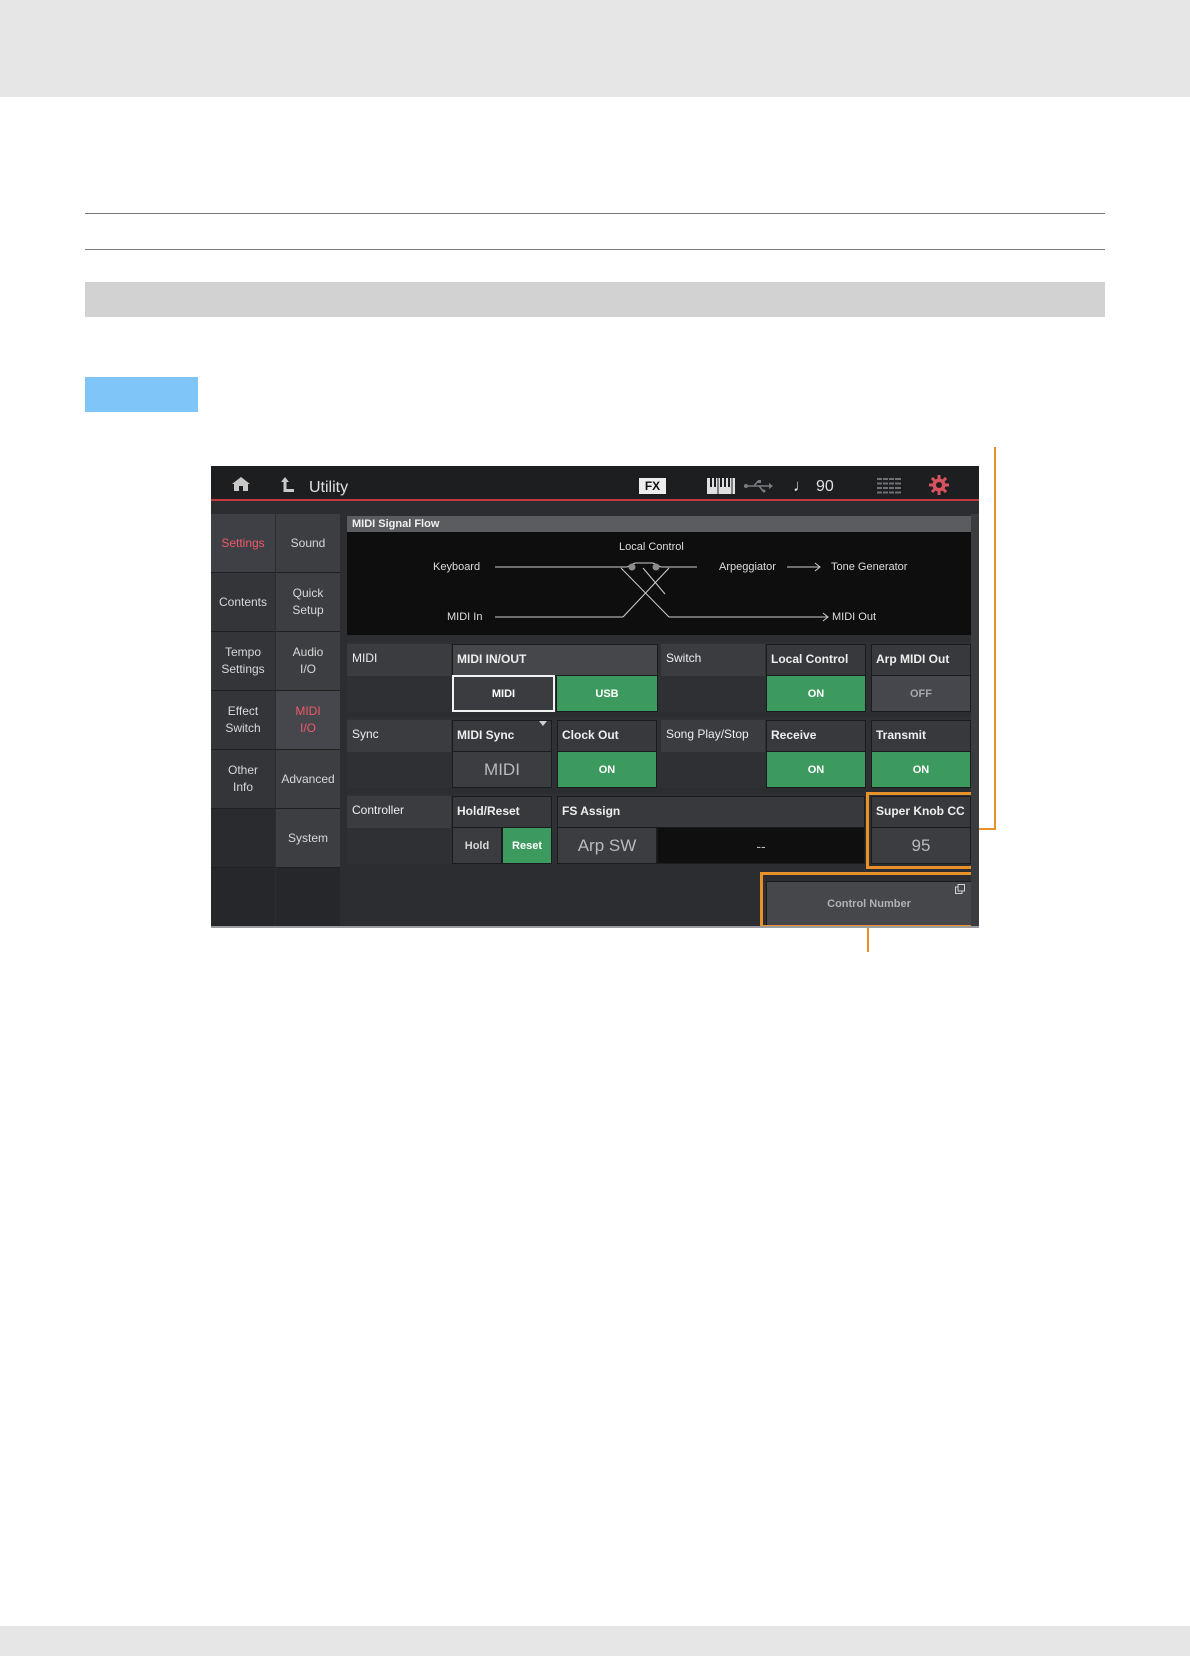  Describe the element at coordinates (595, 213) in the screenshot. I see `divider-top` at that location.